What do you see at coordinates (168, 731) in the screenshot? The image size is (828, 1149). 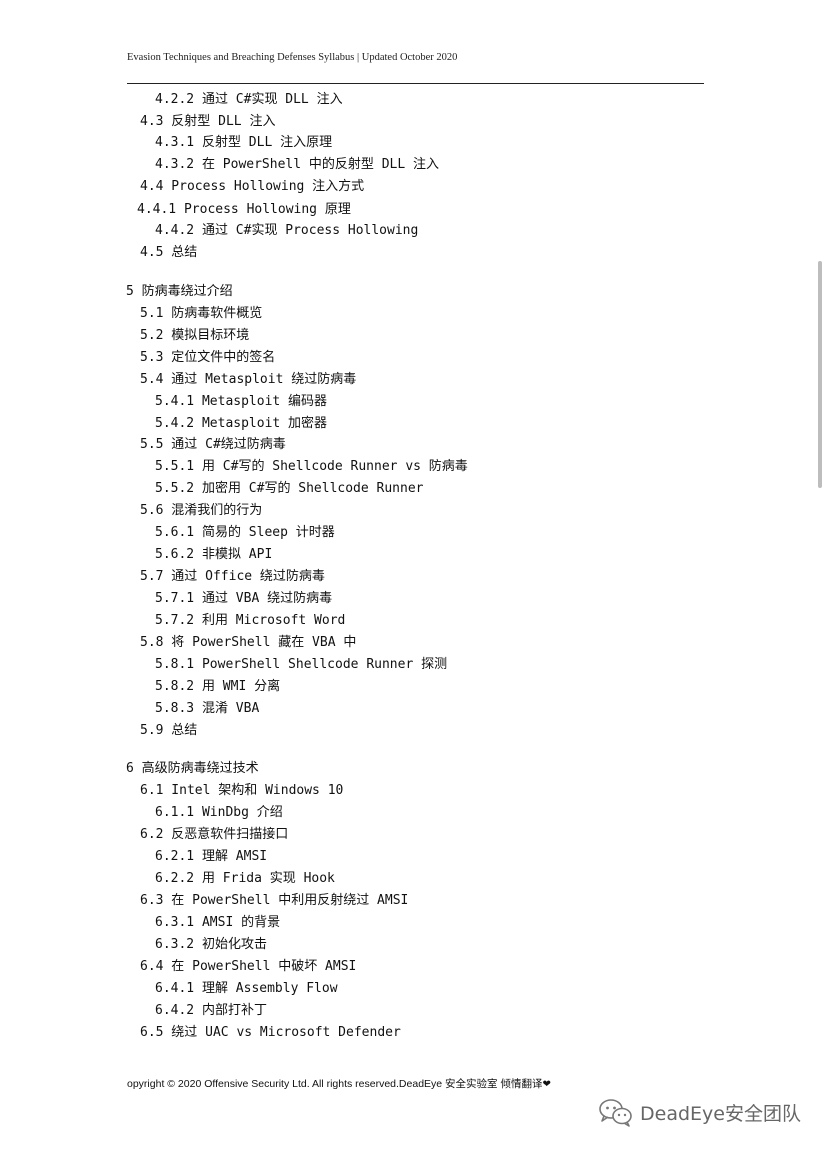 I see `toc-entry: 5.9 总结` at bounding box center [168, 731].